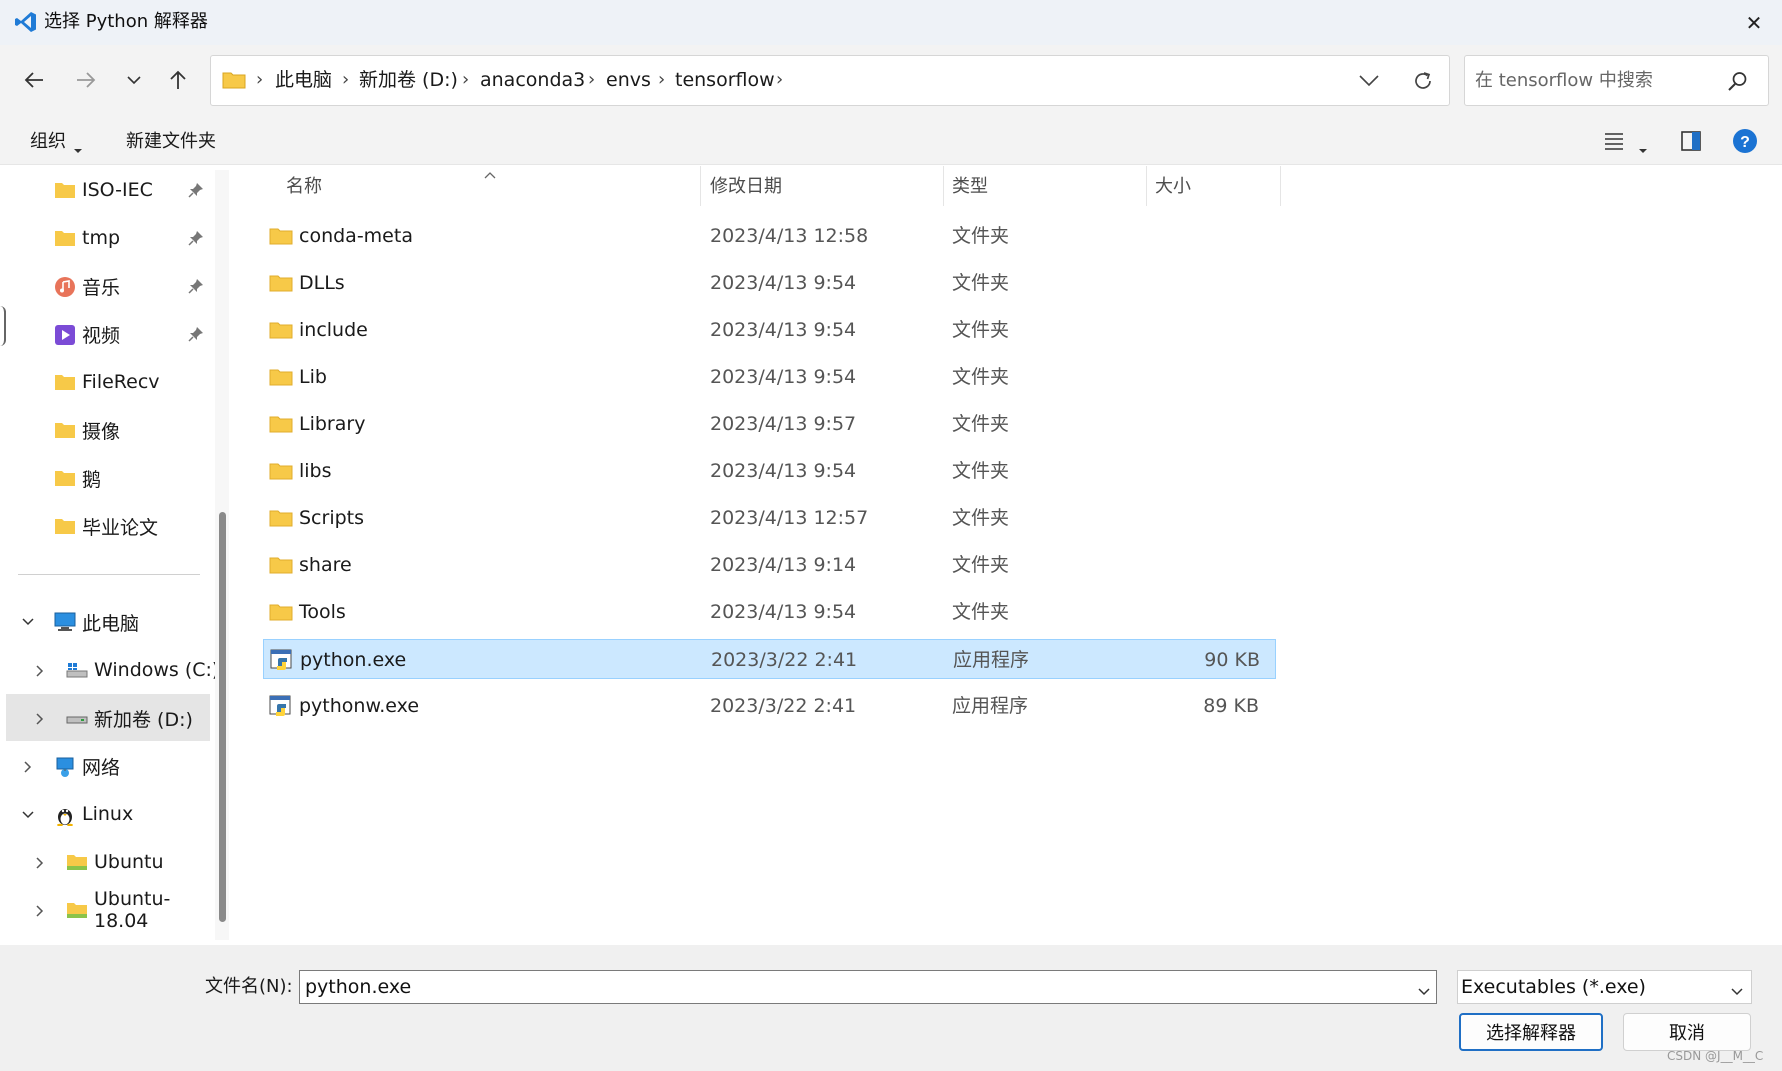 Image resolution: width=1782 pixels, height=1071 pixels. Describe the element at coordinates (1745, 143) in the screenshot. I see `help-icon: ?` at that location.